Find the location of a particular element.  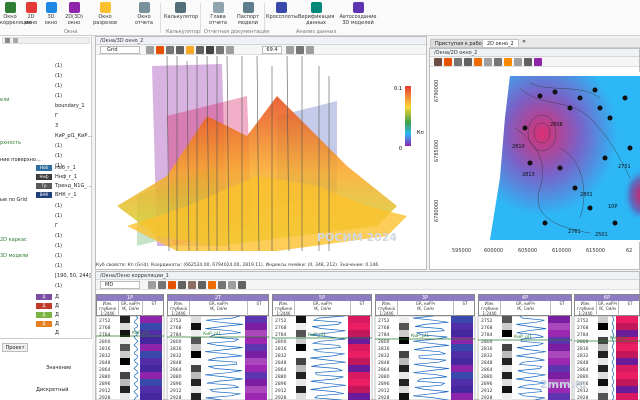

expand-icon is located at coordinates (7, 40).